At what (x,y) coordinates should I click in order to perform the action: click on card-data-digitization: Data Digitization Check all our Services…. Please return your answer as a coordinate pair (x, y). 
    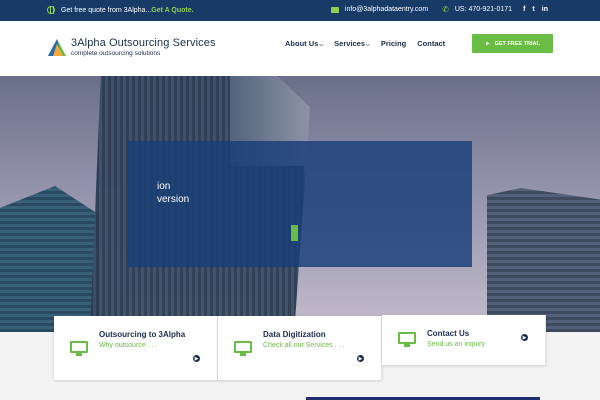
    Looking at the image, I should click on (300, 348).